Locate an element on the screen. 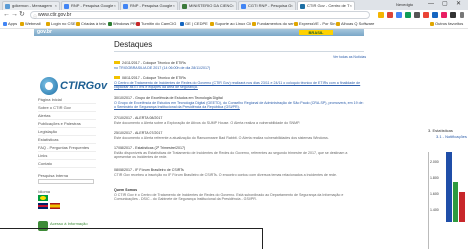 This screenshot has width=468, height=249. menu-item: Links is located at coordinates (67, 156).